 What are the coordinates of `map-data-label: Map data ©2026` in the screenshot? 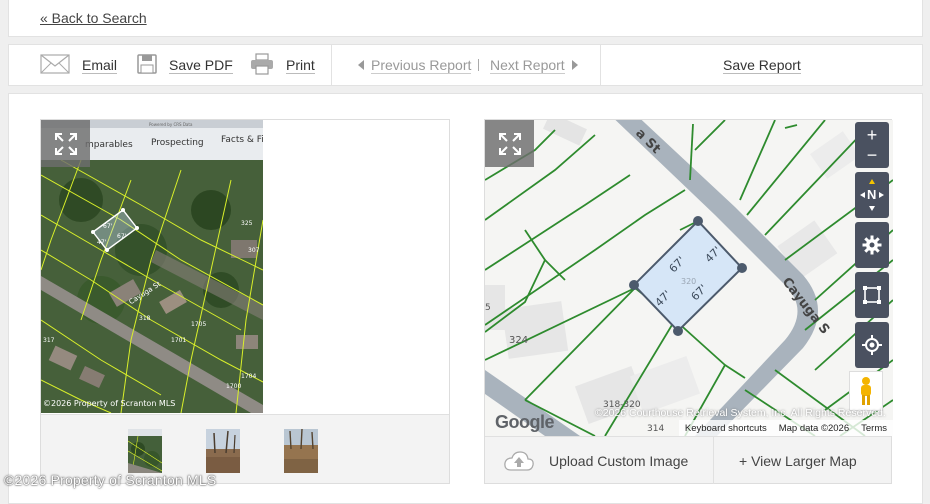 It's located at (814, 428).